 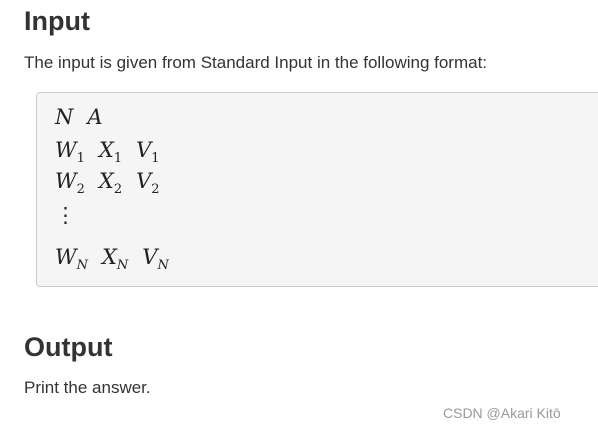 What do you see at coordinates (86, 117) in the screenshot?
I see `format-line-1: NA` at bounding box center [86, 117].